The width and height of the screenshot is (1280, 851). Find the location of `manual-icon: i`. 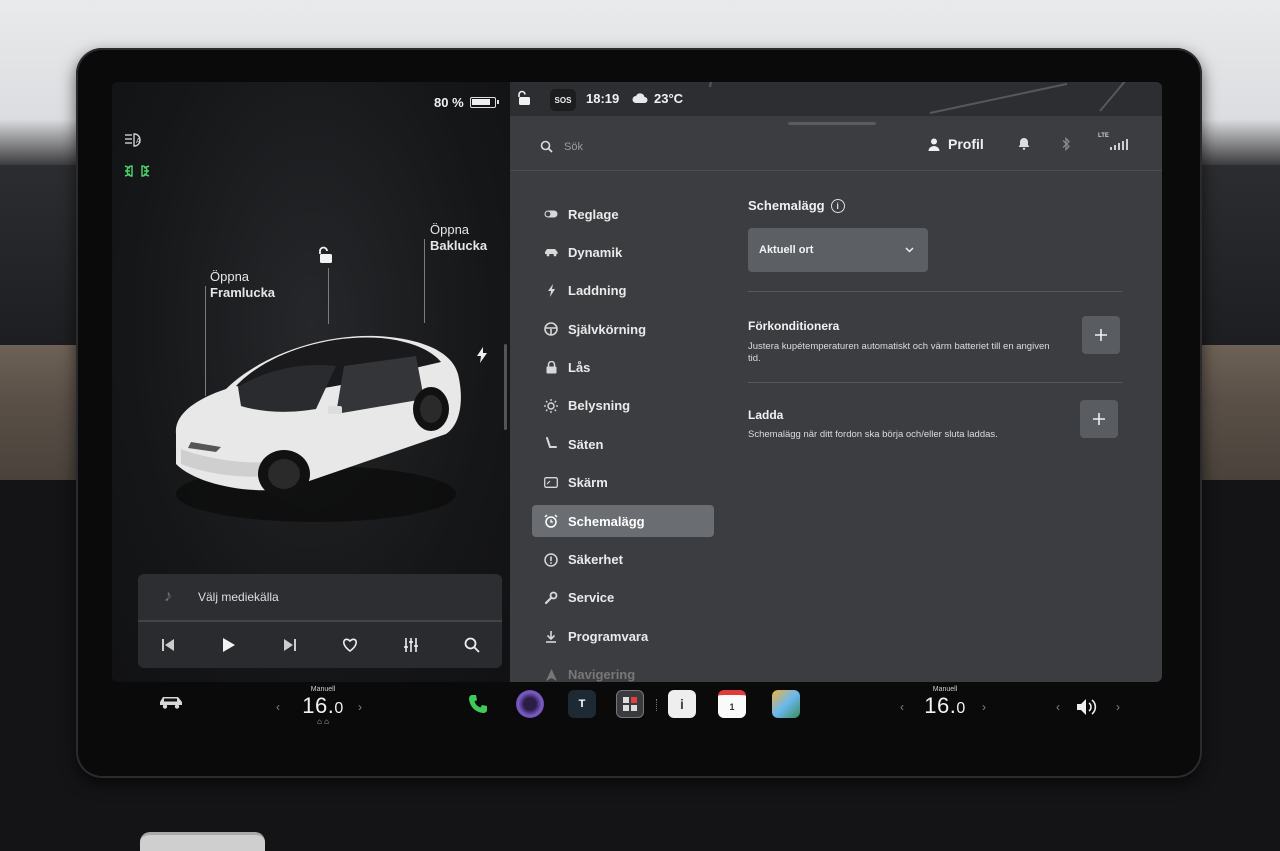

manual-icon: i is located at coordinates (682, 704).